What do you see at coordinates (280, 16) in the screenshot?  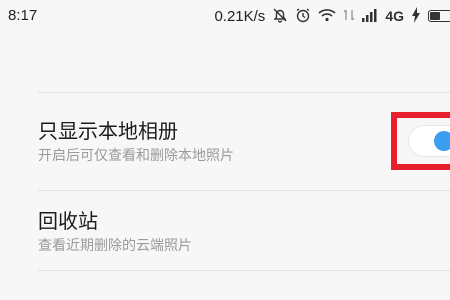 I see `silent-alarm-icon` at bounding box center [280, 16].